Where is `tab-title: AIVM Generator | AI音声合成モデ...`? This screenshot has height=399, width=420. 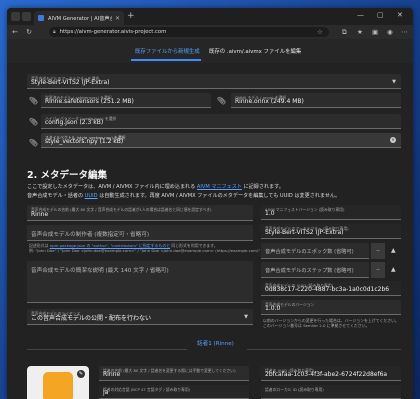
tab-title: AIVM Generator | AI音声合成モデ... is located at coordinates (80, 18).